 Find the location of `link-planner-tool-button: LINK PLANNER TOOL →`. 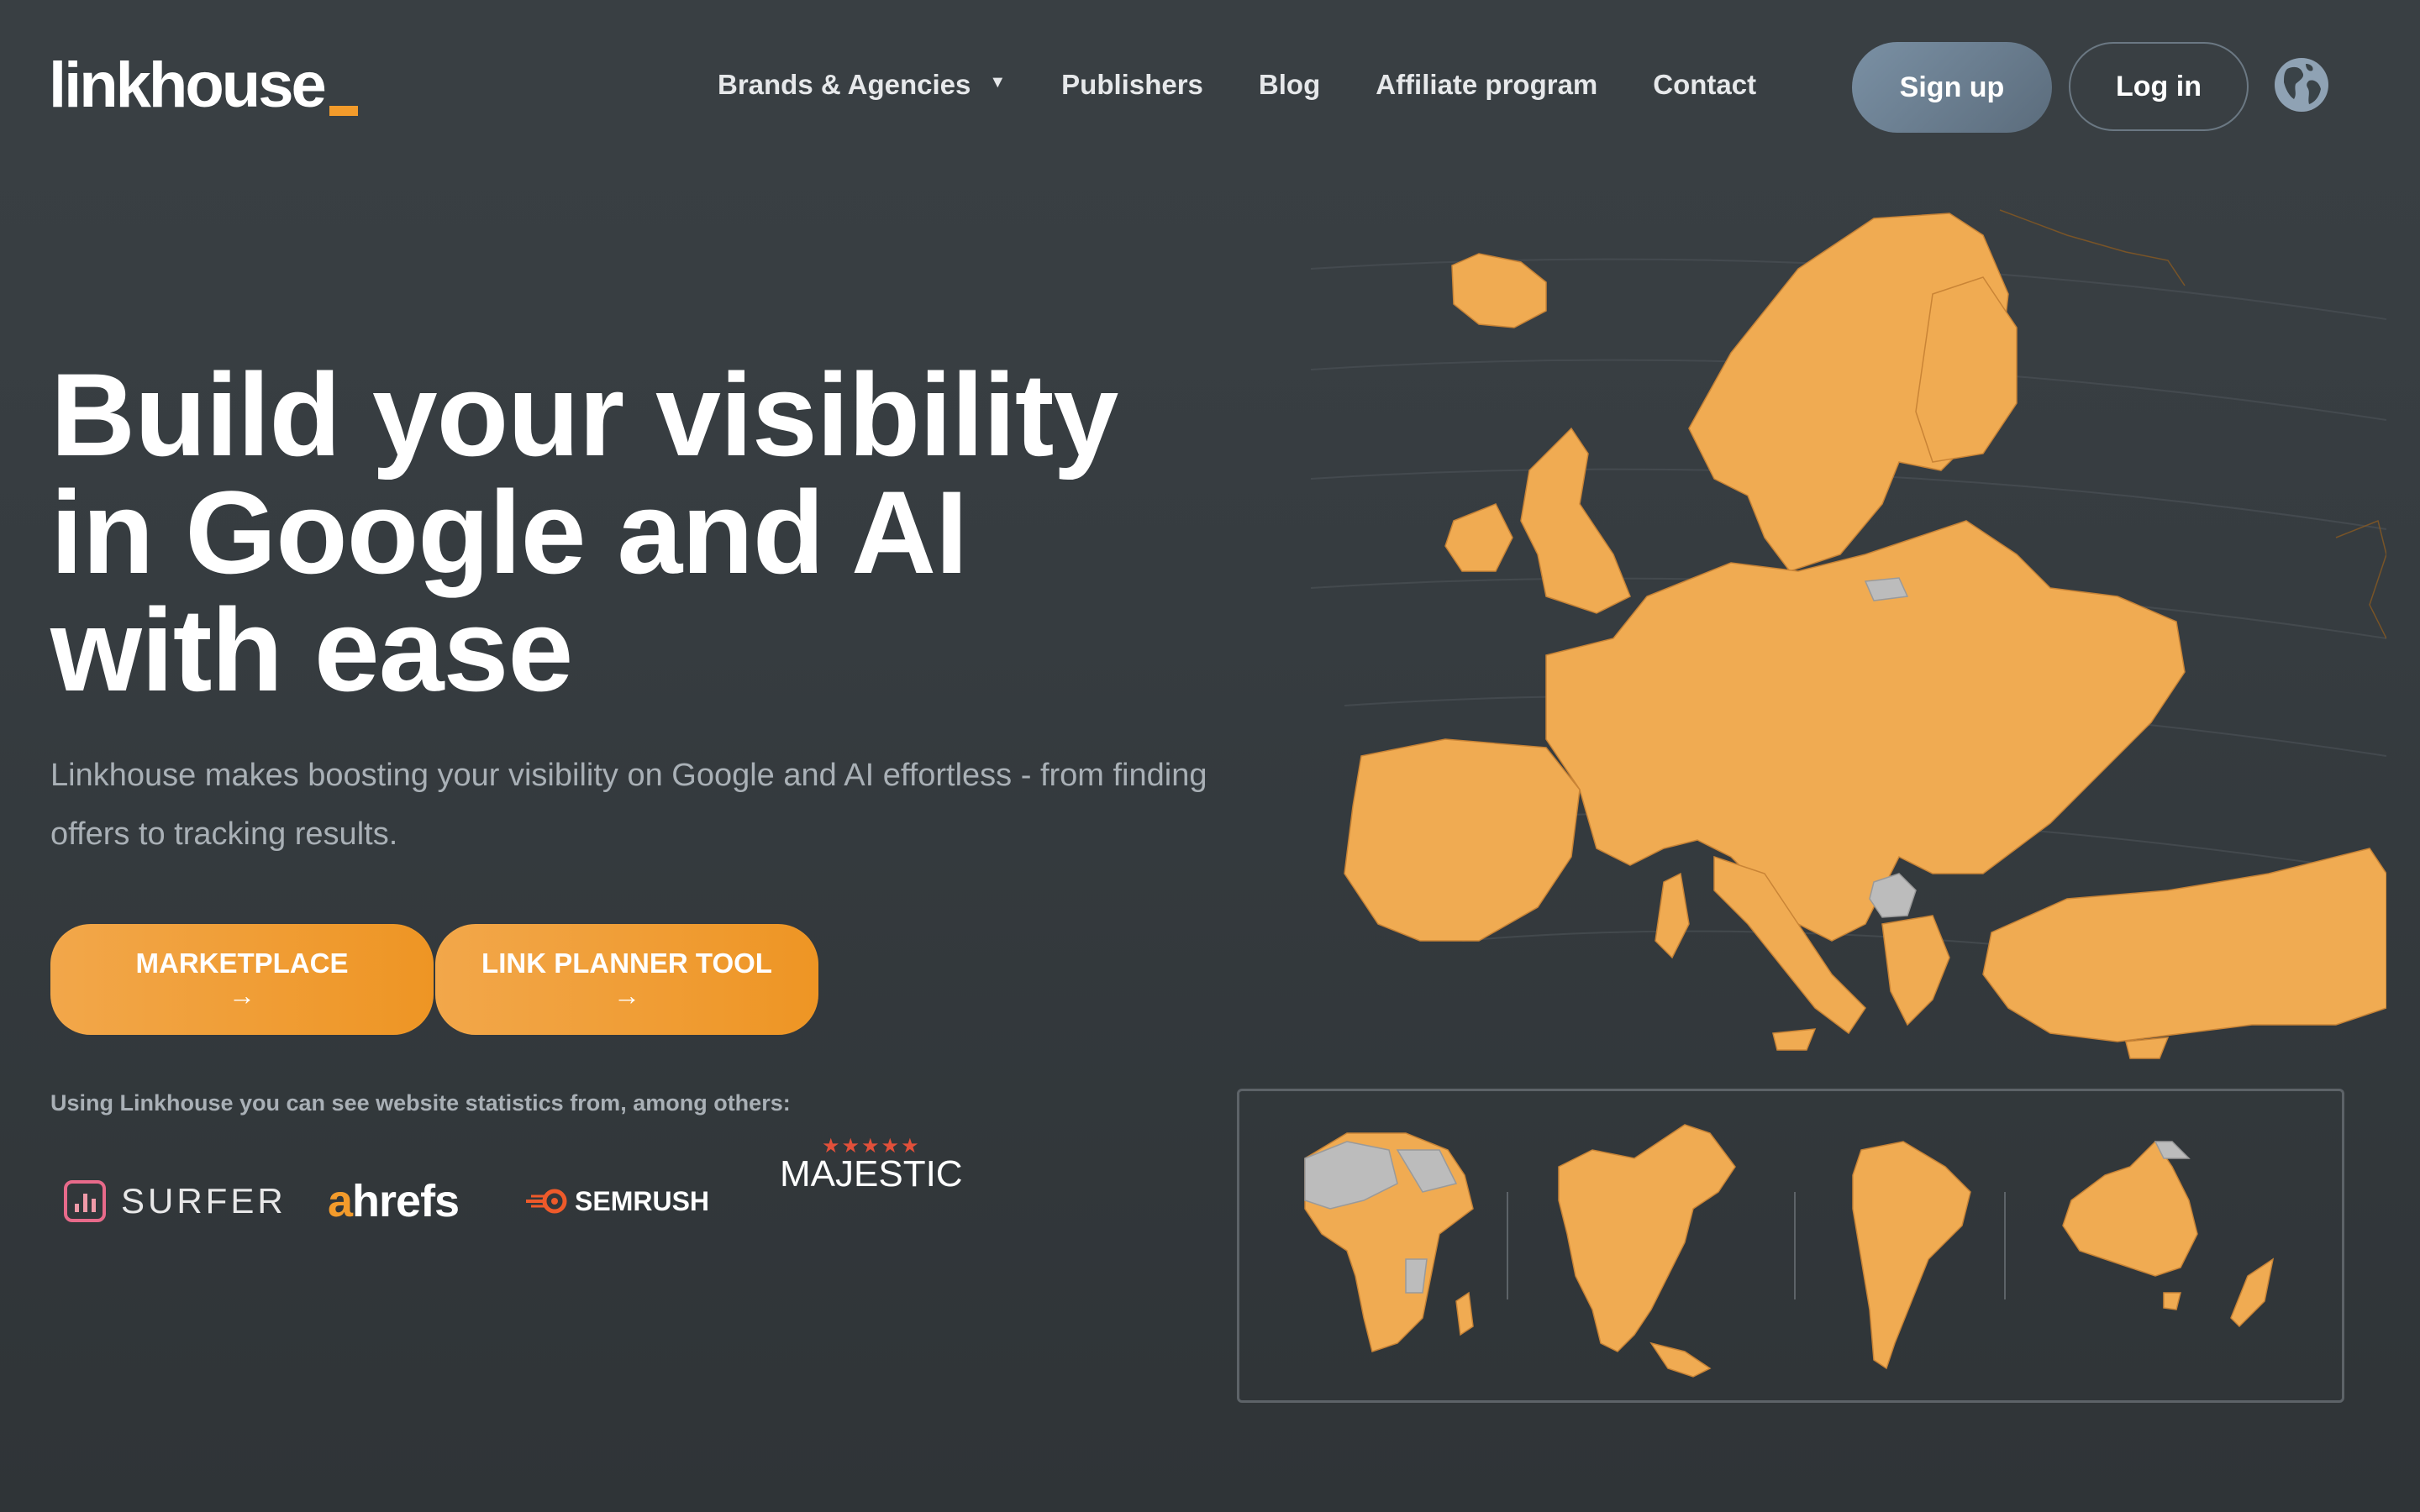

link-planner-tool-button: LINK PLANNER TOOL → is located at coordinates (627, 979).